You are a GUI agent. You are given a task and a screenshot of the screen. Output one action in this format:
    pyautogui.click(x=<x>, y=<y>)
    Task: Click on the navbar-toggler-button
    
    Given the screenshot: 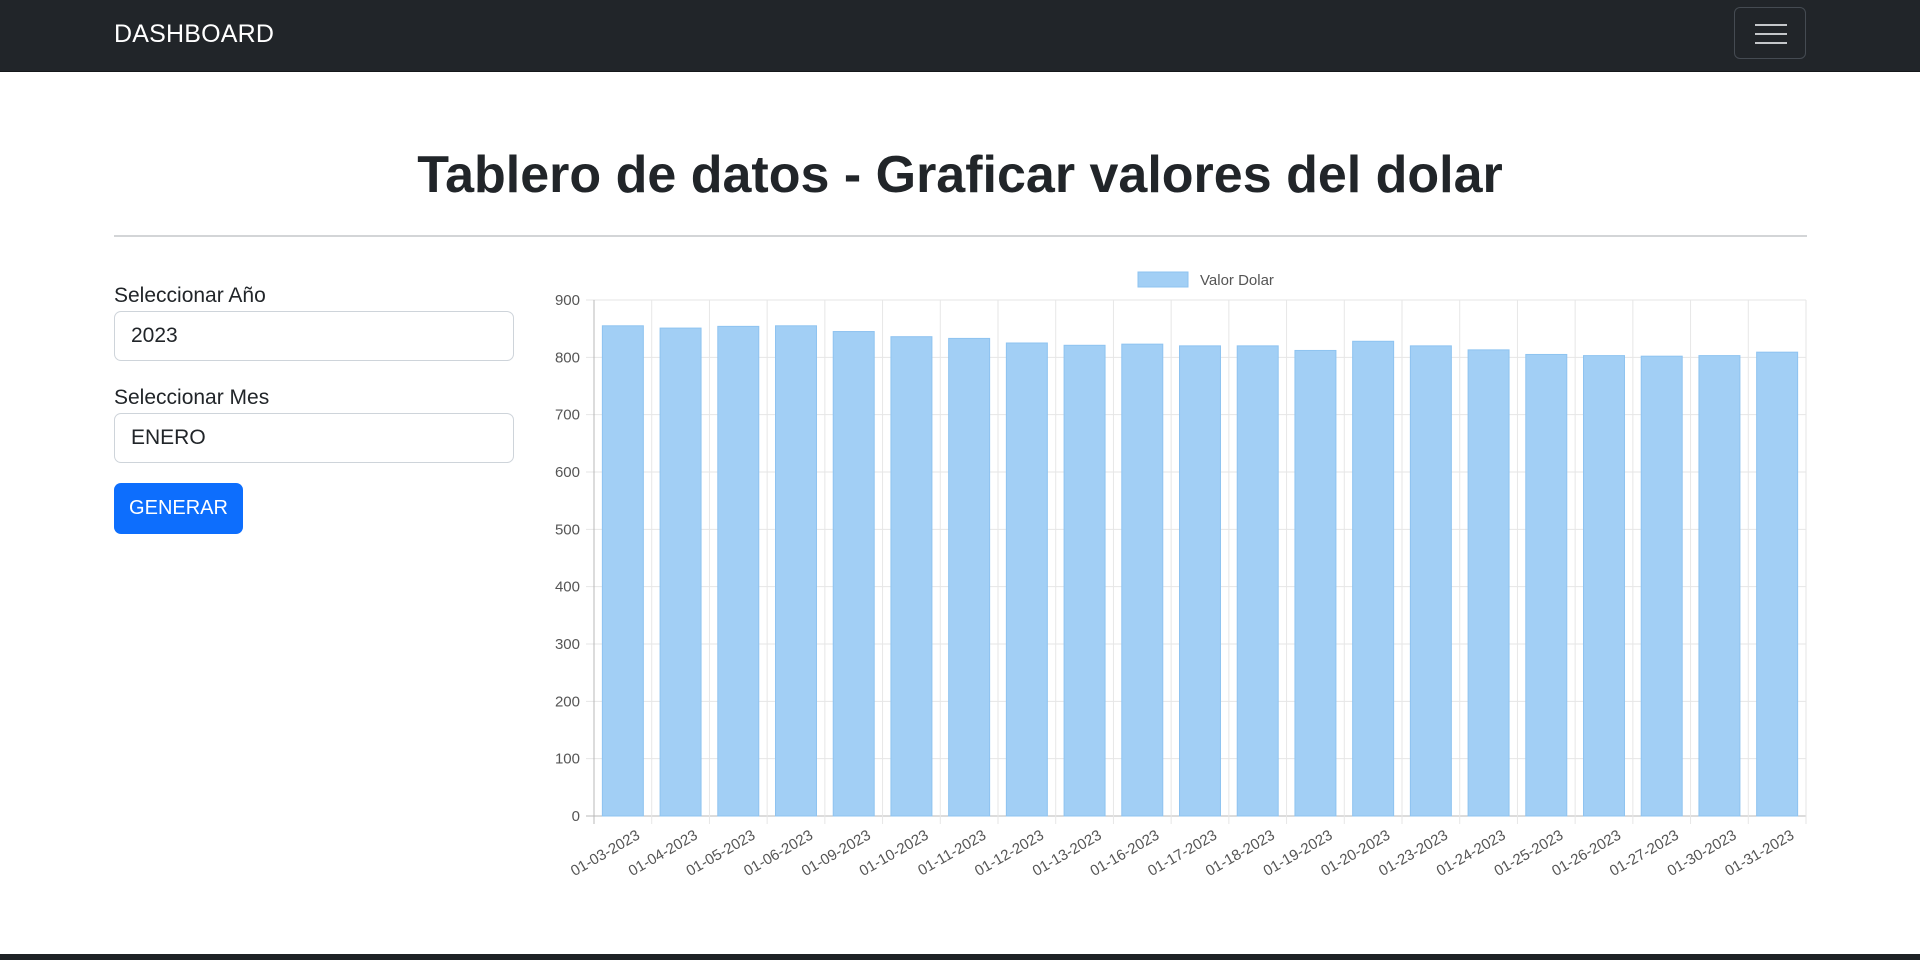 What is the action you would take?
    pyautogui.click(x=1770, y=33)
    